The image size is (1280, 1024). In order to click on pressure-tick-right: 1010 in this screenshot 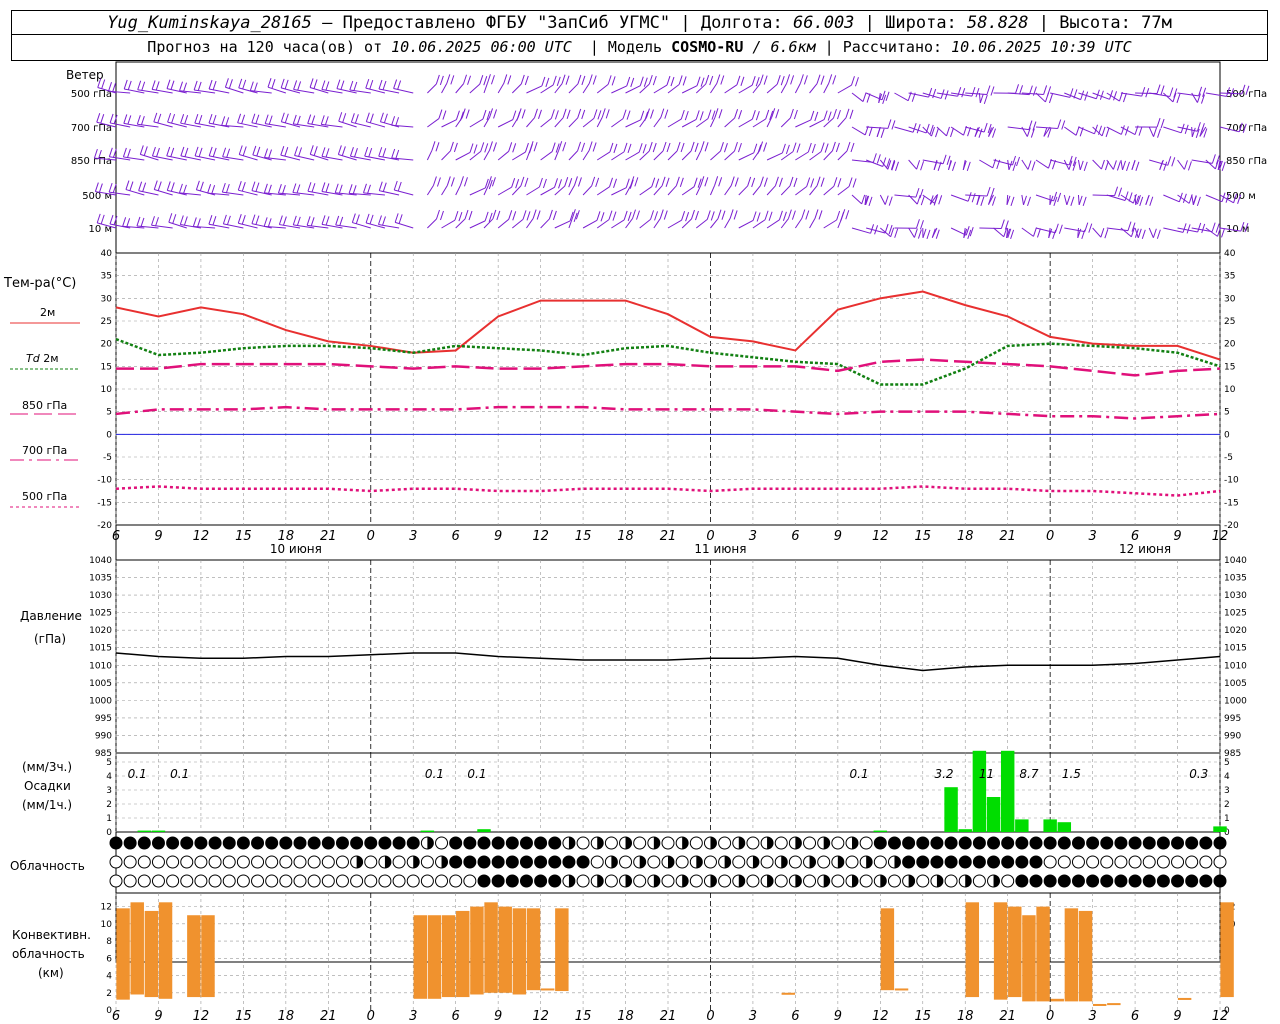, I will do `click(1235, 666)`.